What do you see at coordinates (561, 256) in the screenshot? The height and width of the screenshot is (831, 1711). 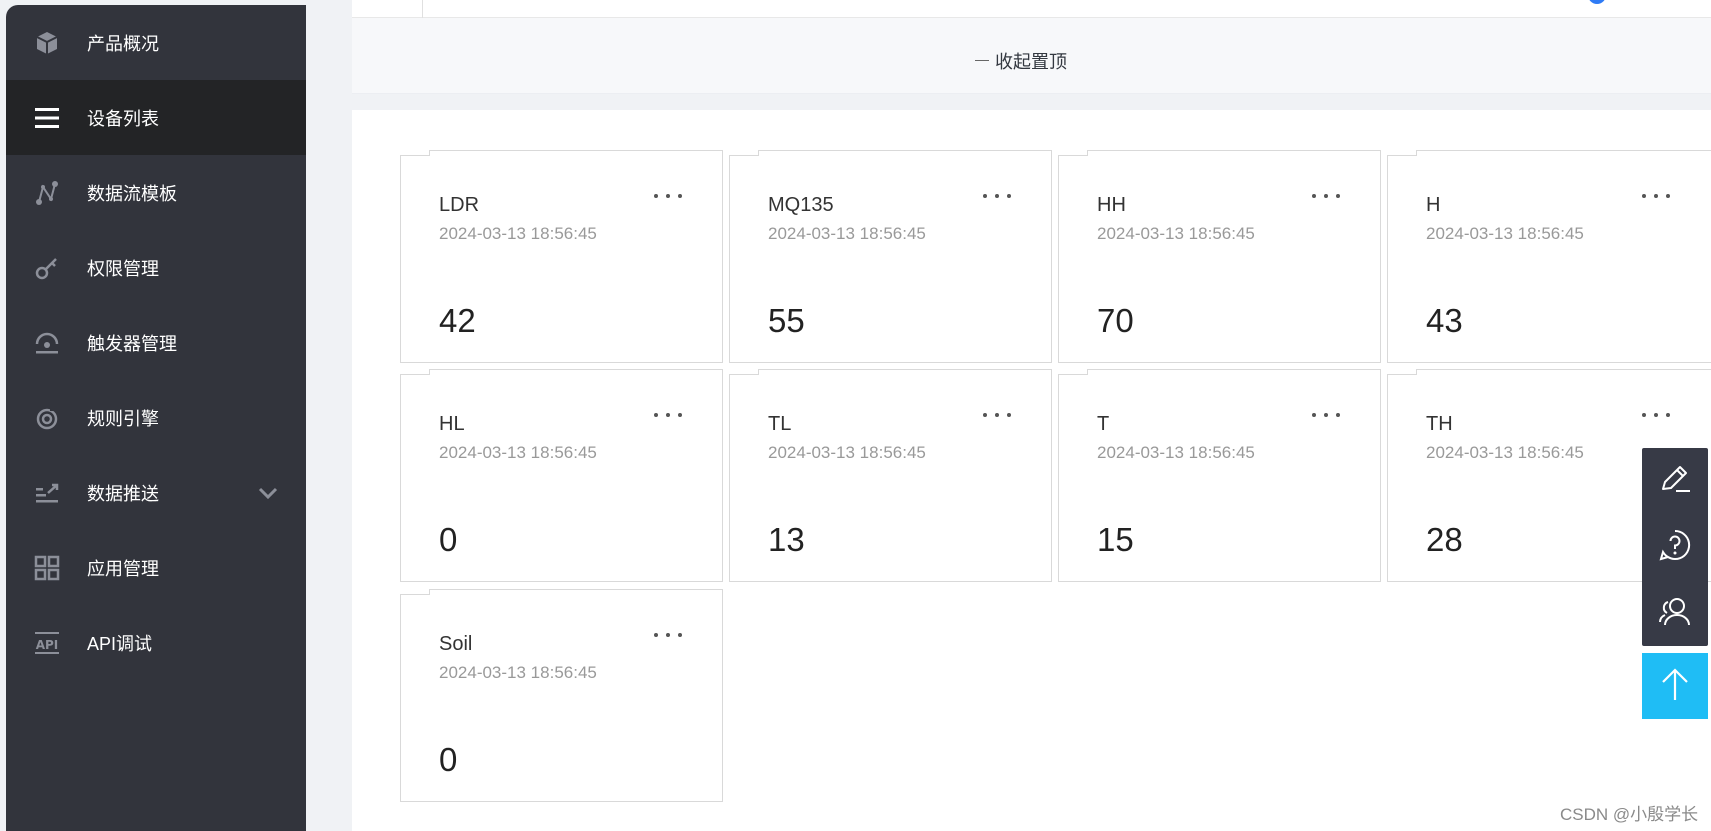 I see `device-card-ldr: LDR 2024-03-13 18:56:45 42` at bounding box center [561, 256].